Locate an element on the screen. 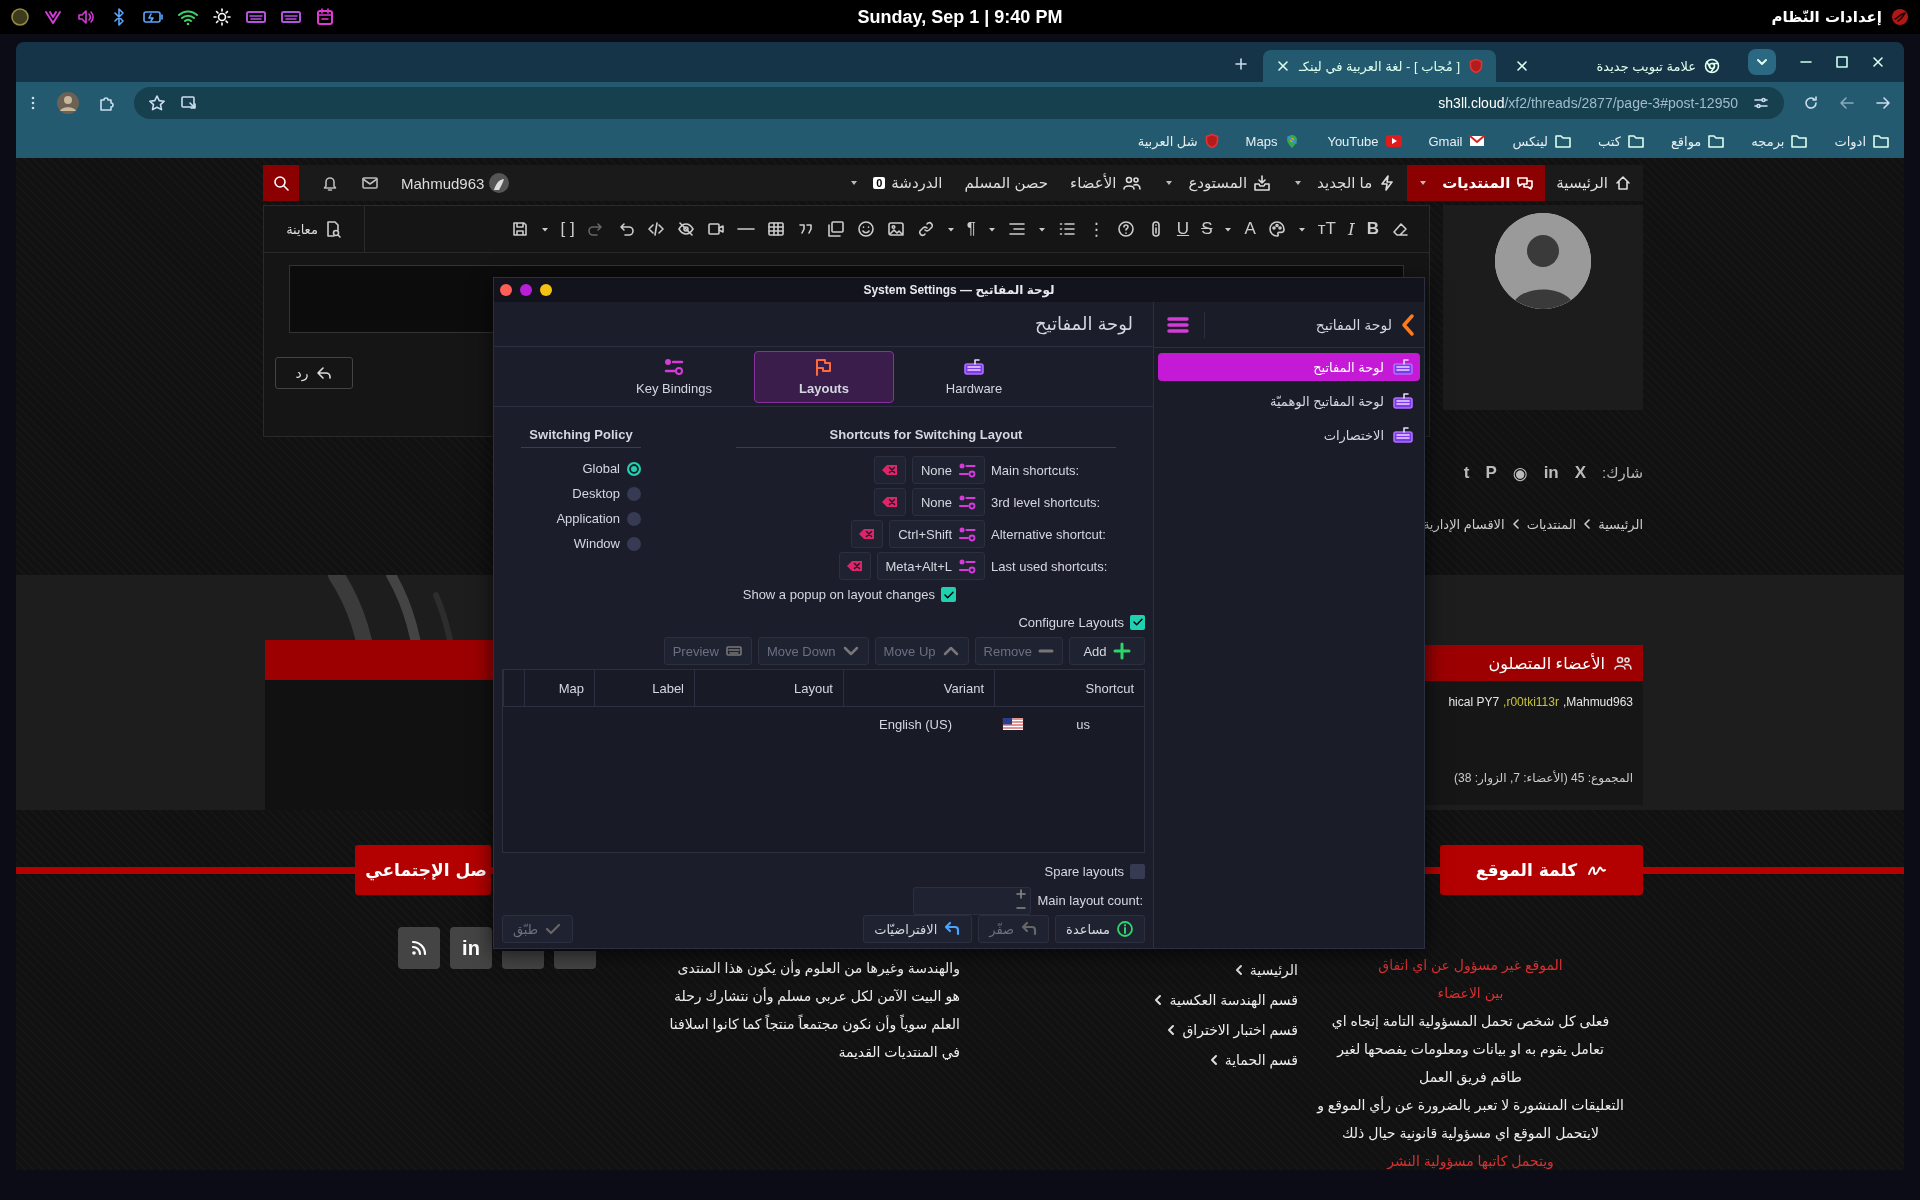 The image size is (1920, 1200). browser-tab: علامة تبويب جديدة is located at coordinates (1617, 66).